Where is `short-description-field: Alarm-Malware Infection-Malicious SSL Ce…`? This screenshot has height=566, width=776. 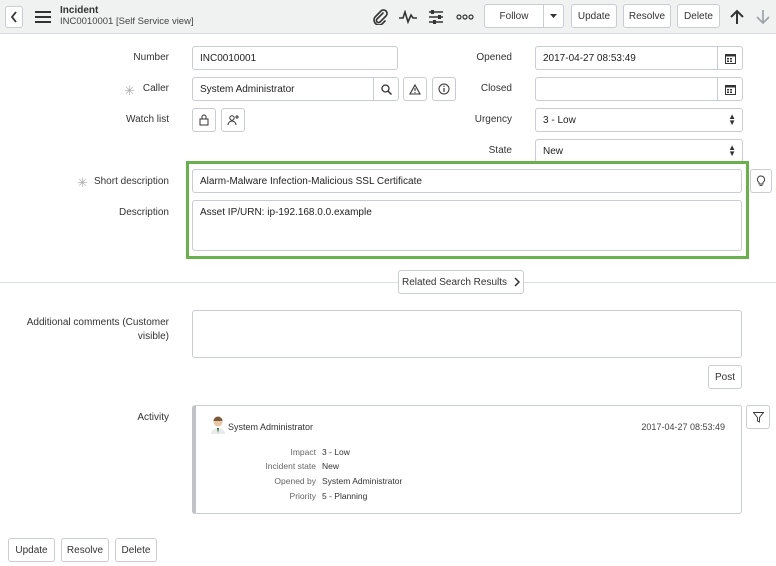 short-description-field: Alarm-Malware Infection-Malicious SSL Ce… is located at coordinates (467, 181).